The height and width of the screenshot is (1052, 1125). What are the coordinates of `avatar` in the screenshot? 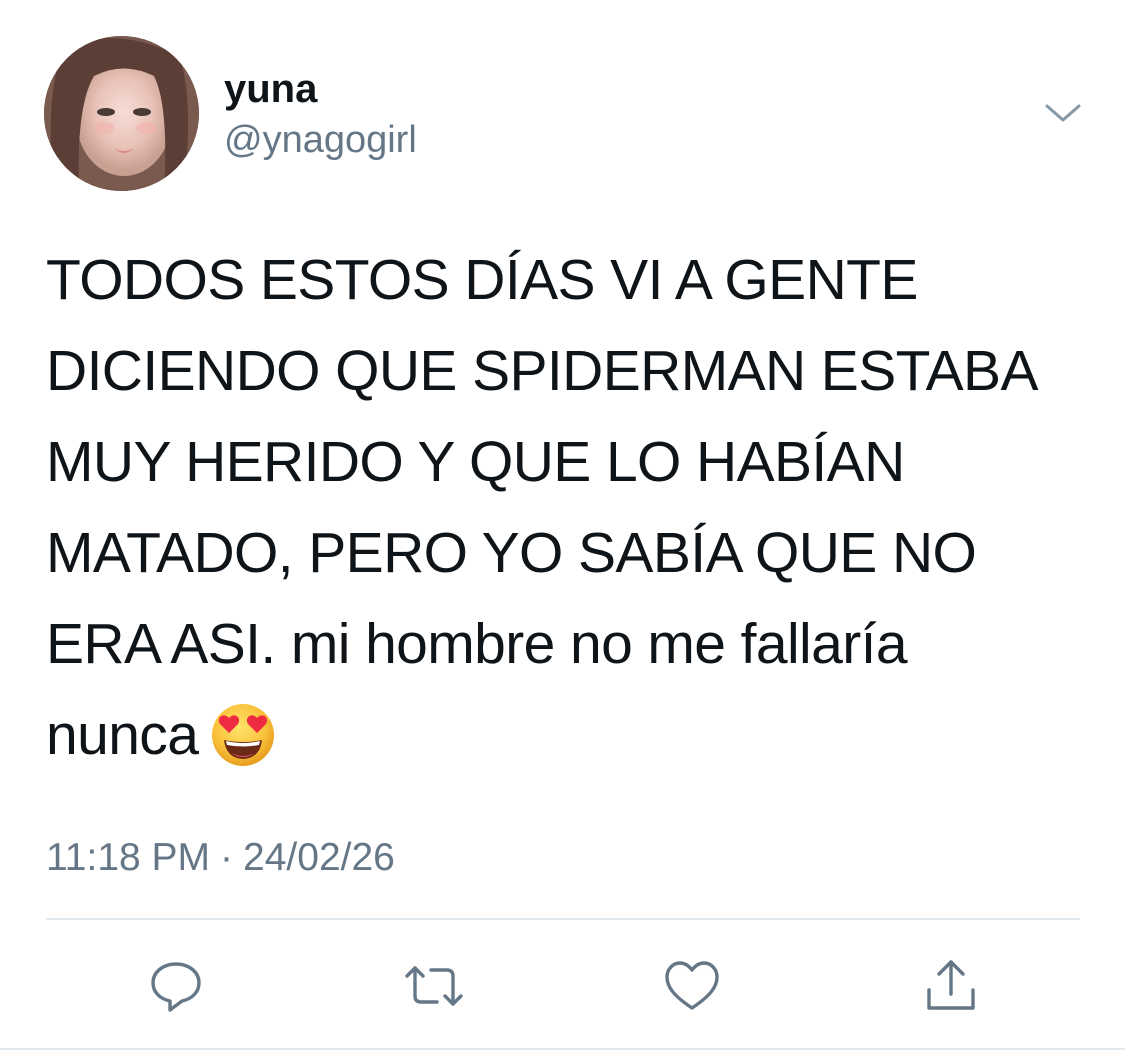 It's located at (121, 113).